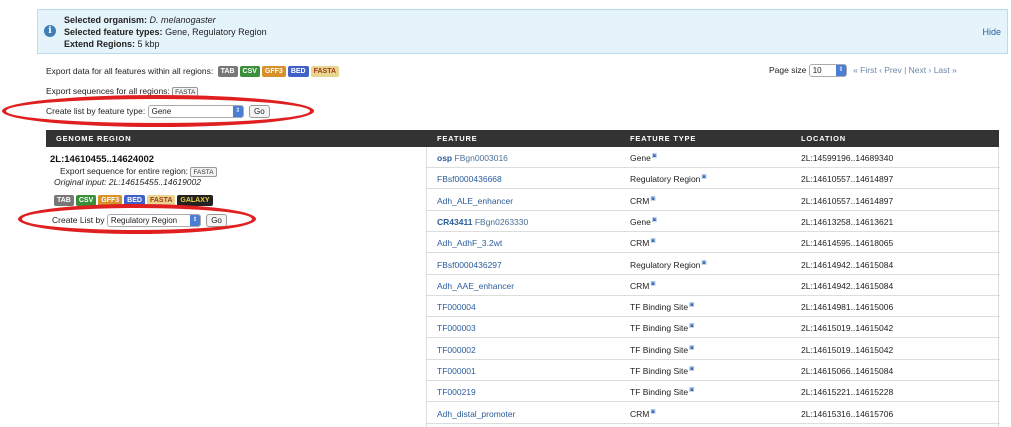 The width and height of the screenshot is (1011, 427). I want to click on feature-id: FBgn0003016, so click(481, 158).